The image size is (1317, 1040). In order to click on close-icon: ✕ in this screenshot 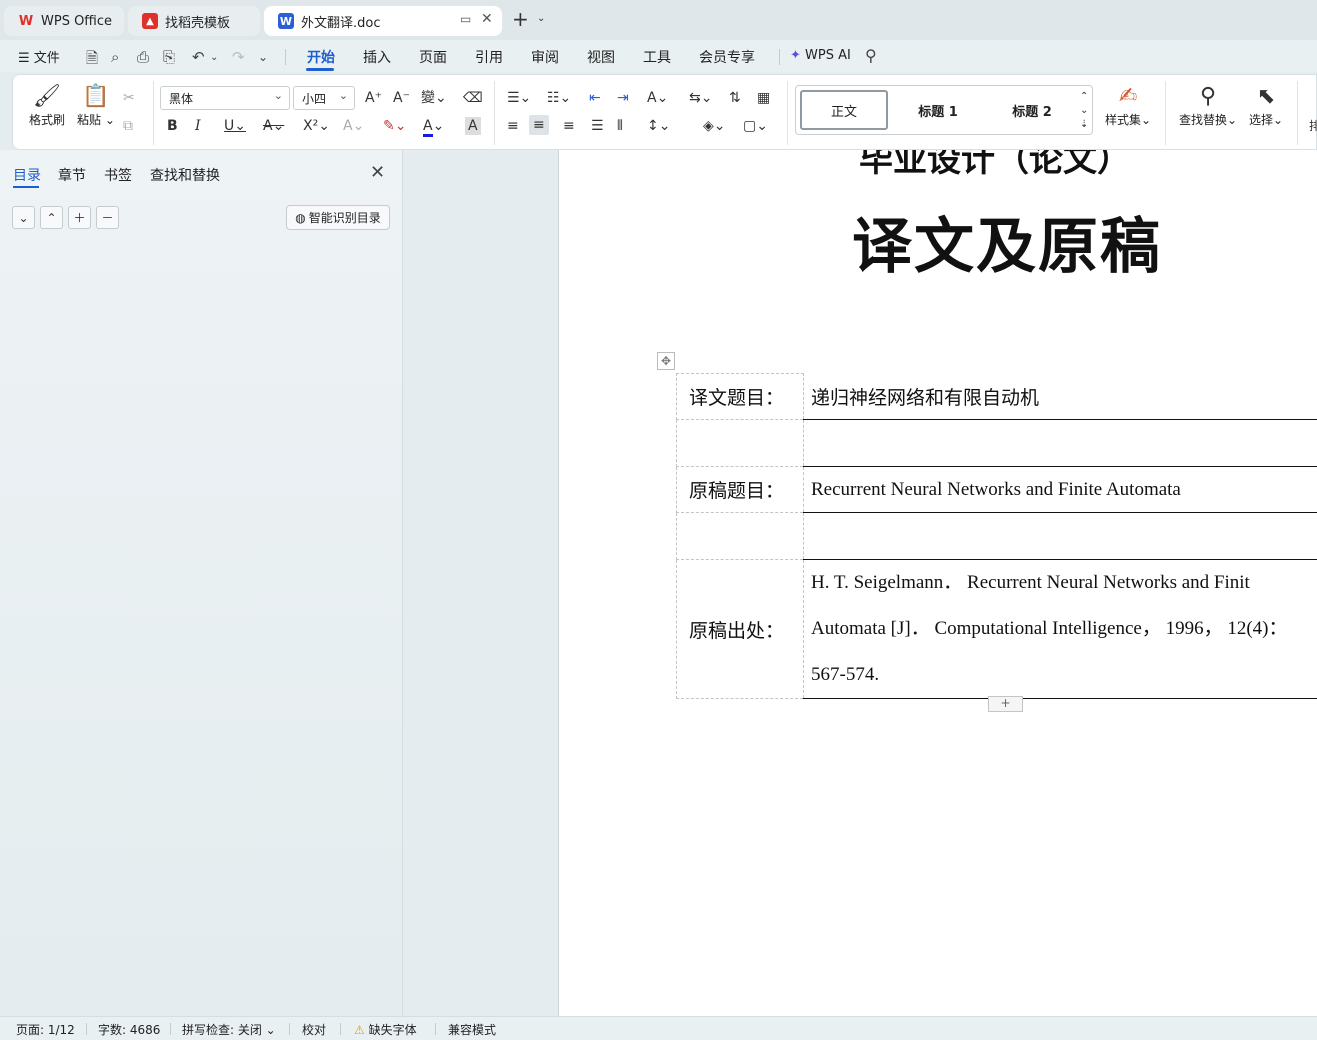, I will do `click(377, 172)`.